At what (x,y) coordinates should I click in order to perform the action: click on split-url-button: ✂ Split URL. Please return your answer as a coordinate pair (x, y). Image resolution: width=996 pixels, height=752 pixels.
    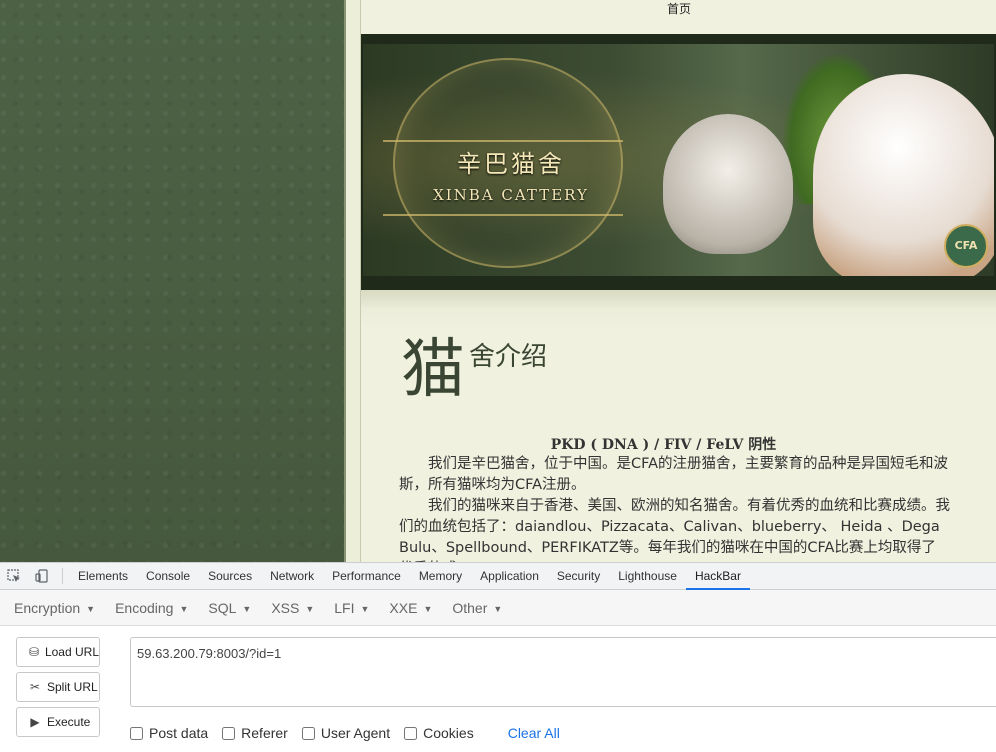
    Looking at the image, I should click on (58, 687).